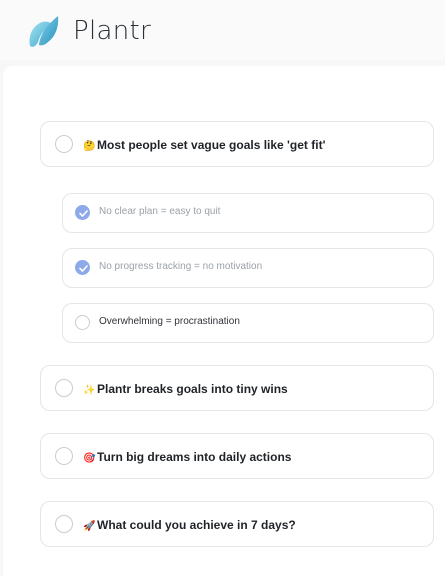 The width and height of the screenshot is (445, 576). What do you see at coordinates (89, 390) in the screenshot?
I see `sparkles-icon: ✨` at bounding box center [89, 390].